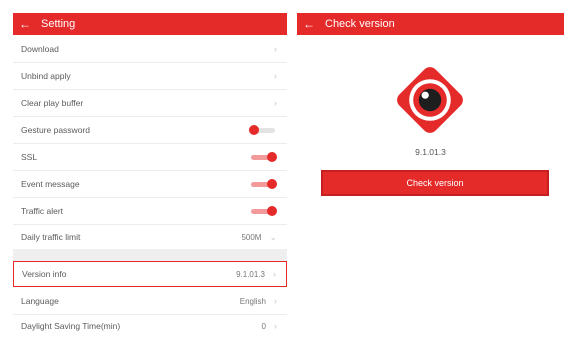 The image size is (565, 339). Describe the element at coordinates (251, 237) in the screenshot. I see `daily-traffic-limit-value: 500M` at that location.